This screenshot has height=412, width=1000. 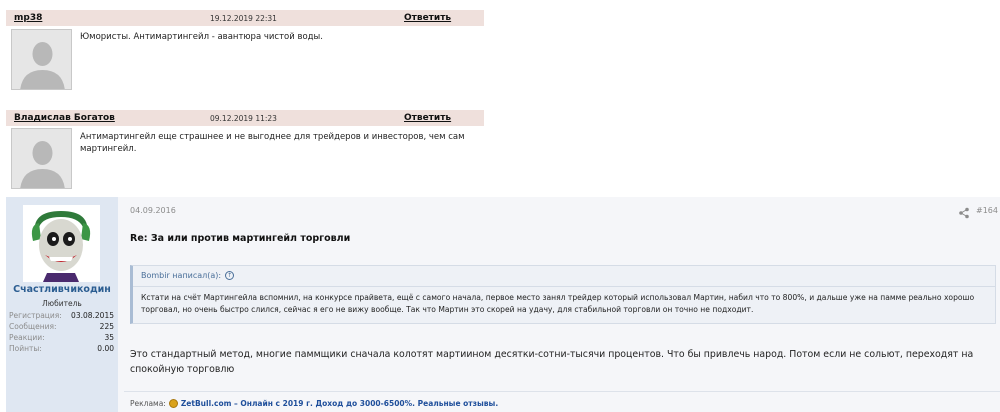 What do you see at coordinates (105, 348) in the screenshot?
I see `stat-value: 0.00` at bounding box center [105, 348].